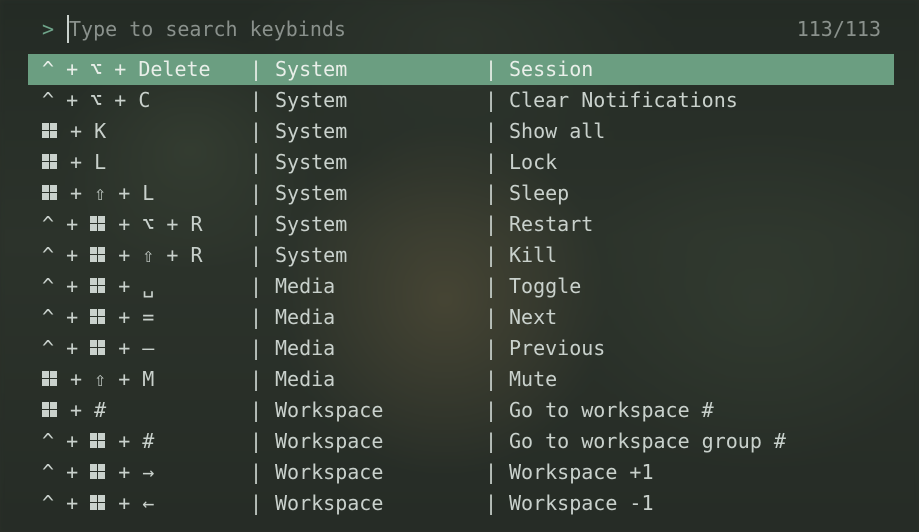 The width and height of the screenshot is (919, 532). I want to click on search-bar: > 113/113, so click(459, 28).